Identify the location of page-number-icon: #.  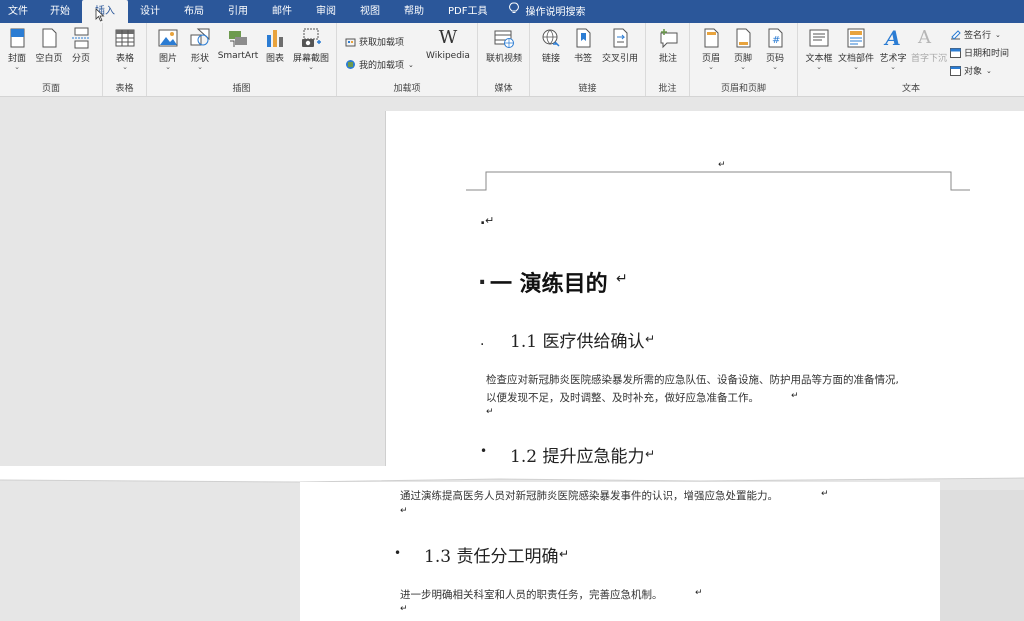
(775, 38).